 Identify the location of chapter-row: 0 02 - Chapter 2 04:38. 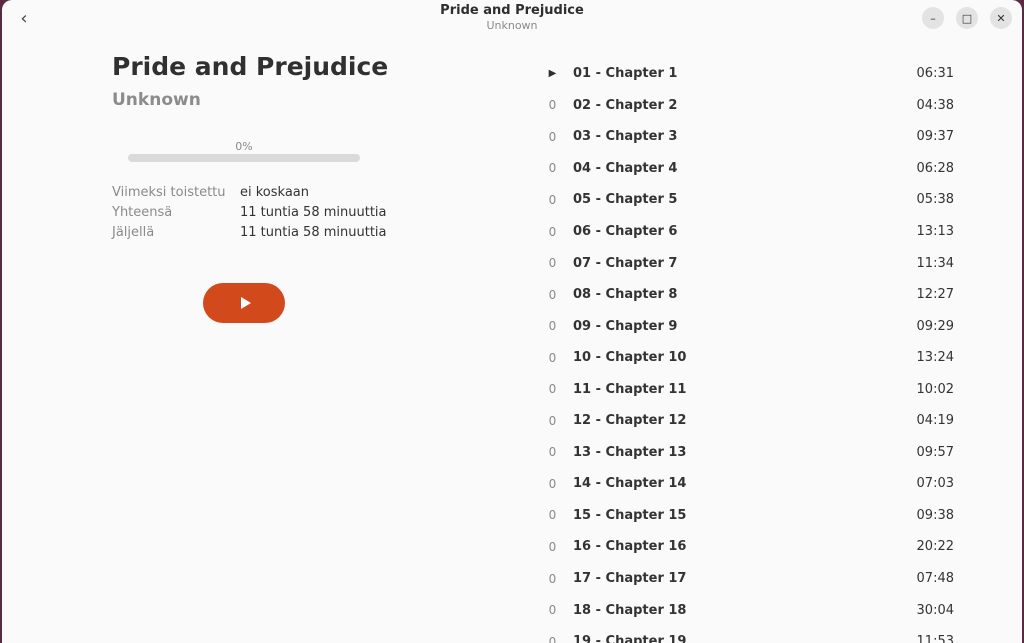
(747, 106).